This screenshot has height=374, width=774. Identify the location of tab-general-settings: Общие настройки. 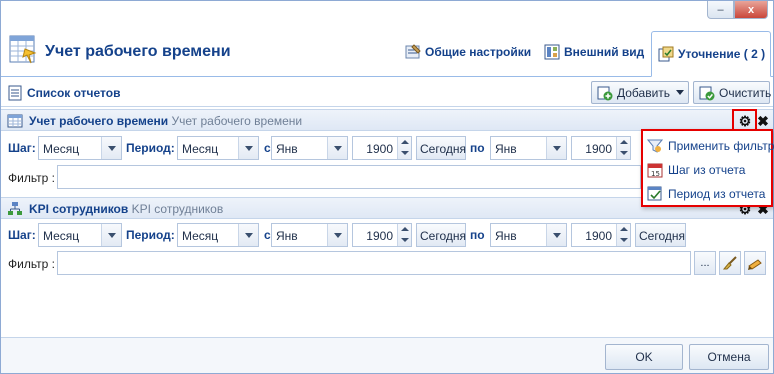
(468, 52).